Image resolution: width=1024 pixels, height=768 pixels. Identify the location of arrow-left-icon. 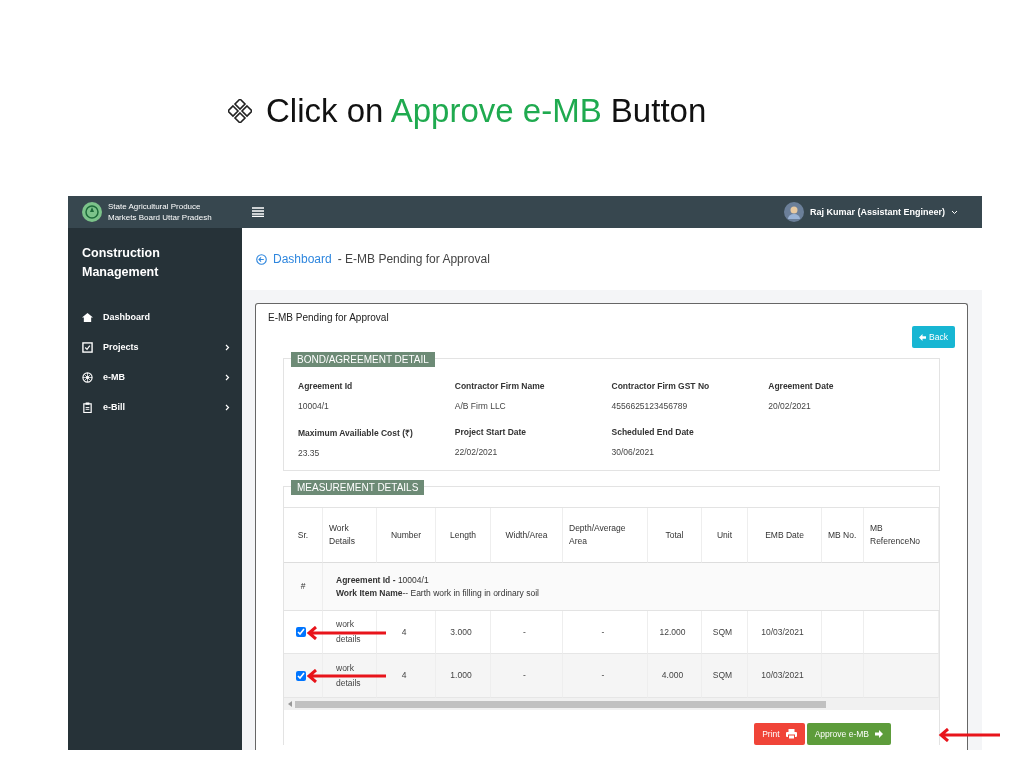
(923, 337).